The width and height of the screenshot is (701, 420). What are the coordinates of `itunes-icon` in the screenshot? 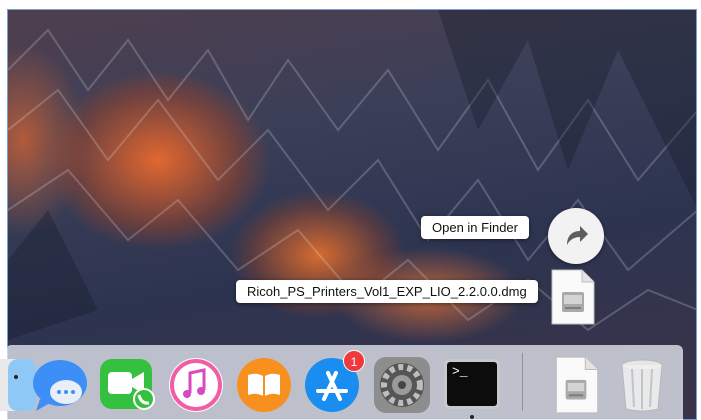 It's located at (196, 385).